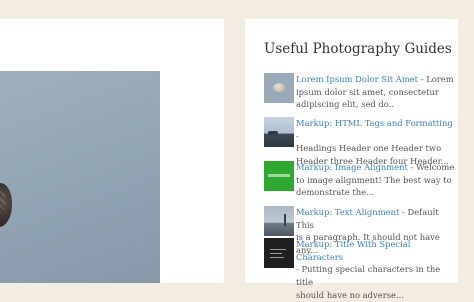  What do you see at coordinates (367, 91) in the screenshot?
I see `excerpt-line: ipsum dolor sit amet, consectetur` at bounding box center [367, 91].